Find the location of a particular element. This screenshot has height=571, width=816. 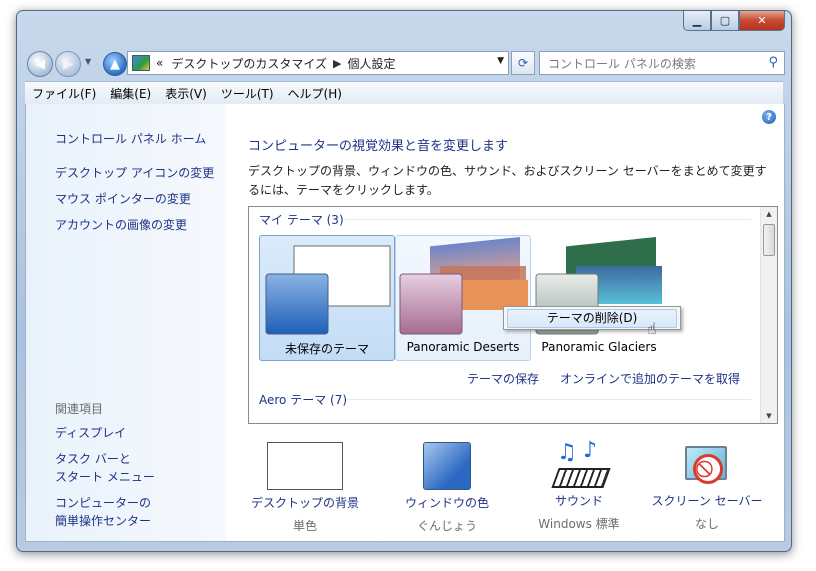

search-icon: ⚲ is located at coordinates (773, 62).